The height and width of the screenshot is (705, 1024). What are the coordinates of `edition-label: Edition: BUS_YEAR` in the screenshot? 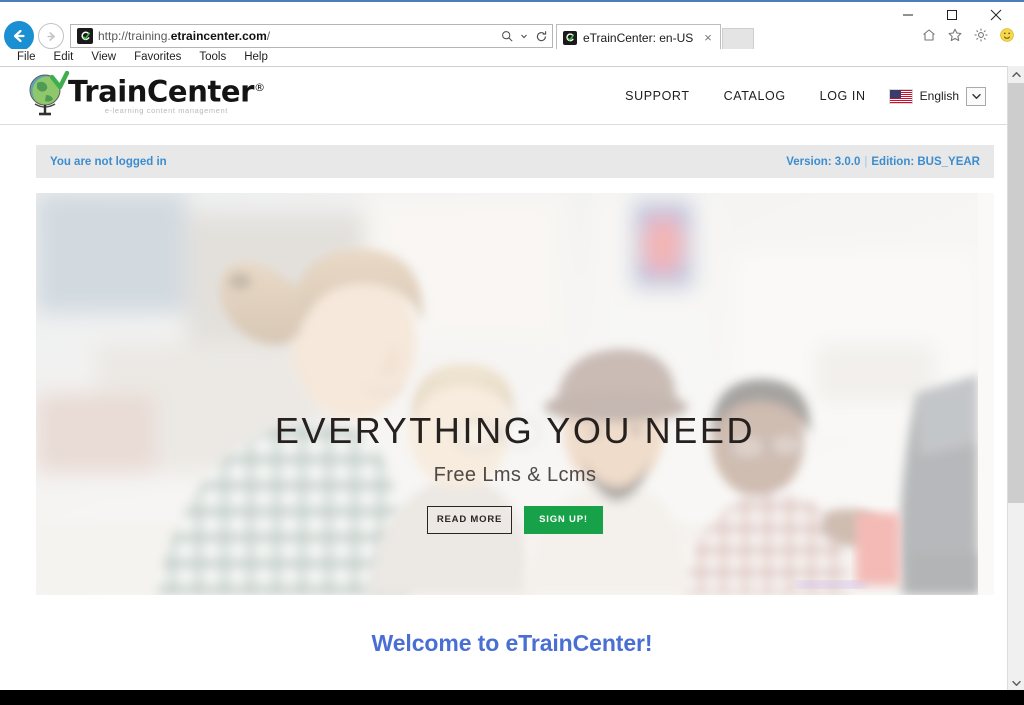 It's located at (925, 161).